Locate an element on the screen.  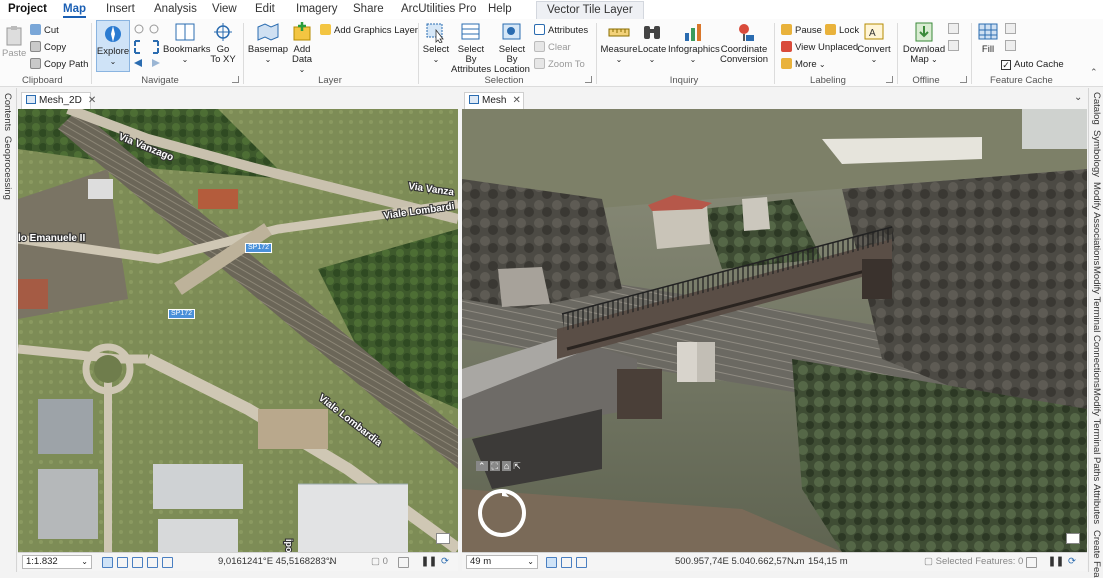
zoom-to-selection-button: Zoom To is located at coordinates (559, 64).